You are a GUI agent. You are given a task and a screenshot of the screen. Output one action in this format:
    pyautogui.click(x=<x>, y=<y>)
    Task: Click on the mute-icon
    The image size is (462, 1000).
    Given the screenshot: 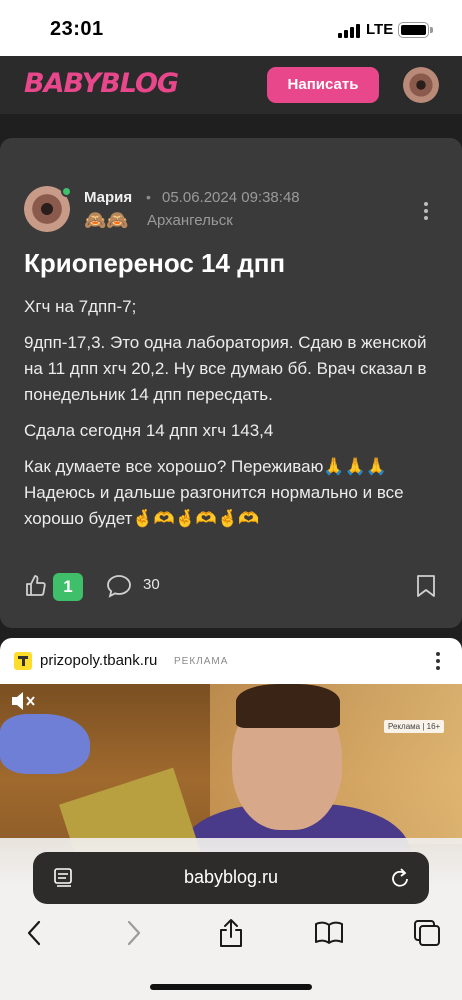 What is the action you would take?
    pyautogui.click(x=23, y=701)
    